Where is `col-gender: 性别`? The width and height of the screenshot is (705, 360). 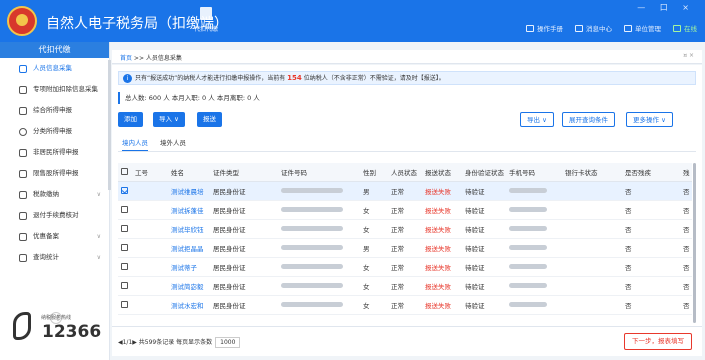
col-gender: 性别 is located at coordinates (374, 172).